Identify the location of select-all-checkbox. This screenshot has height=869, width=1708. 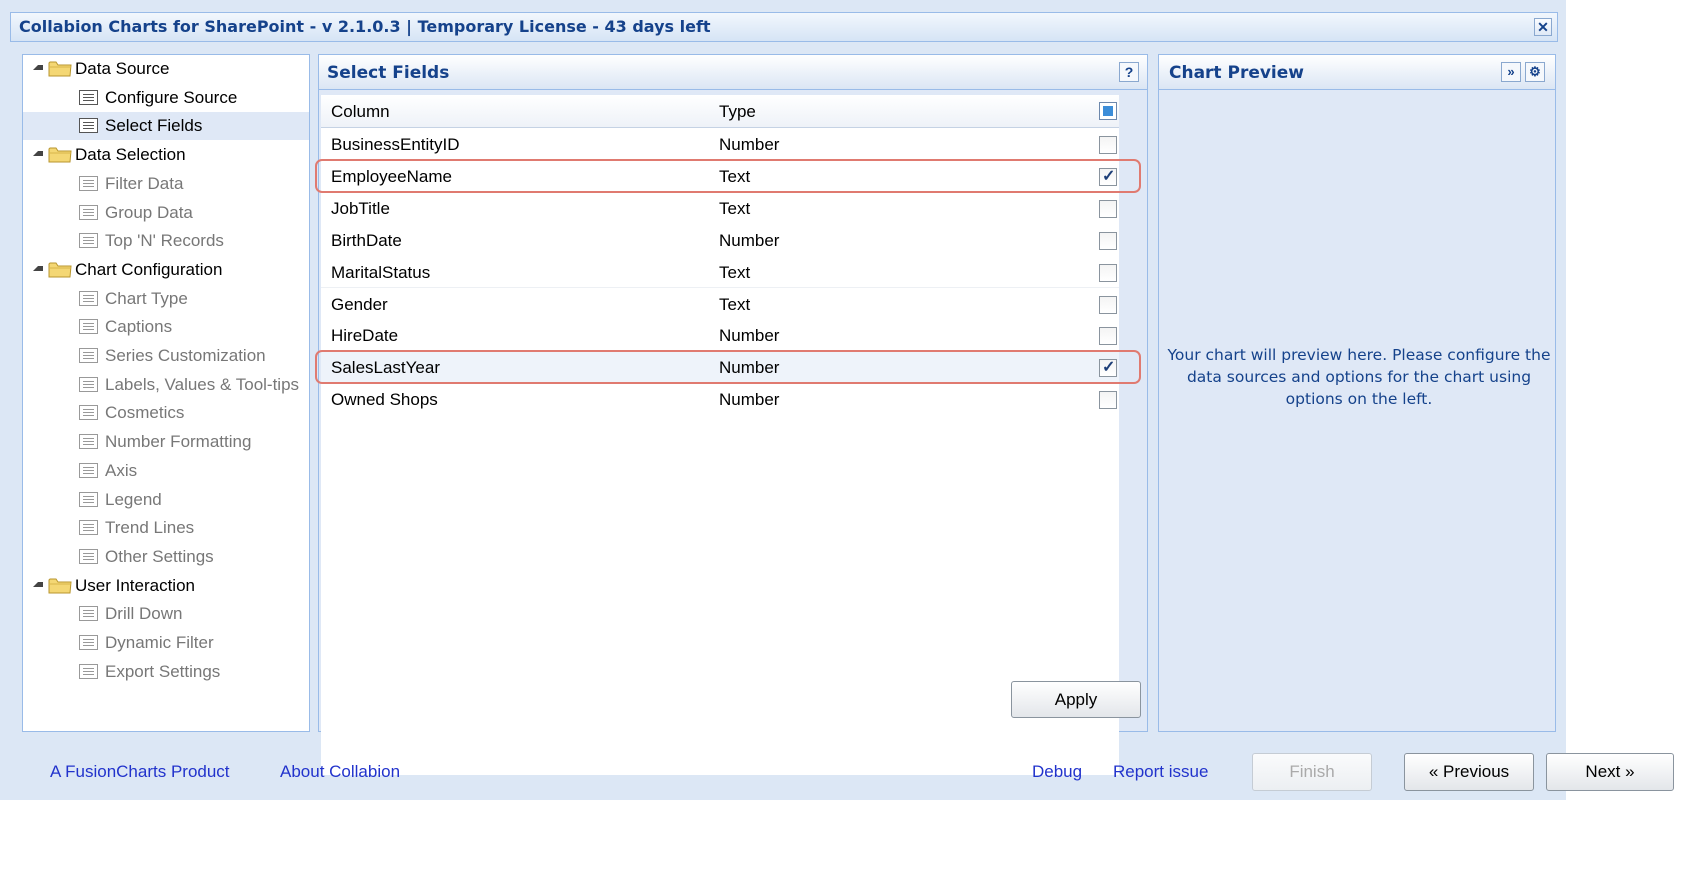
(1108, 111).